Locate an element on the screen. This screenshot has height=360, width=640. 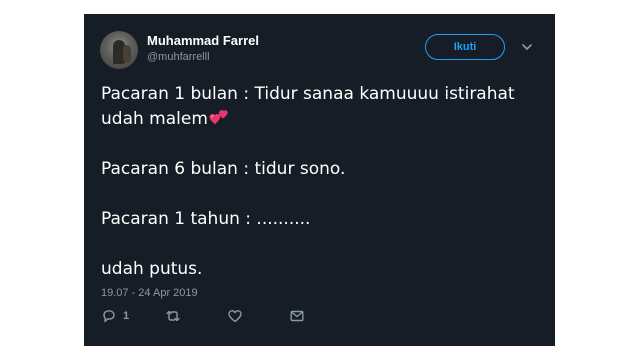
direct-message-button is located at coordinates (297, 316).